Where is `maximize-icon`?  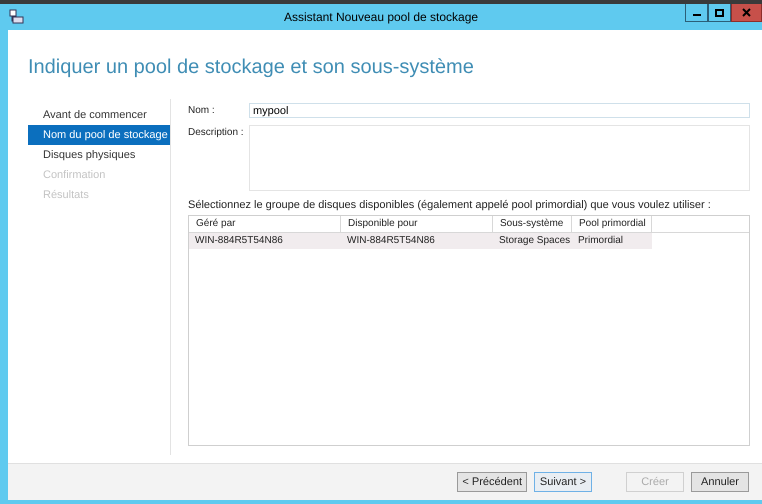 maximize-icon is located at coordinates (719, 12).